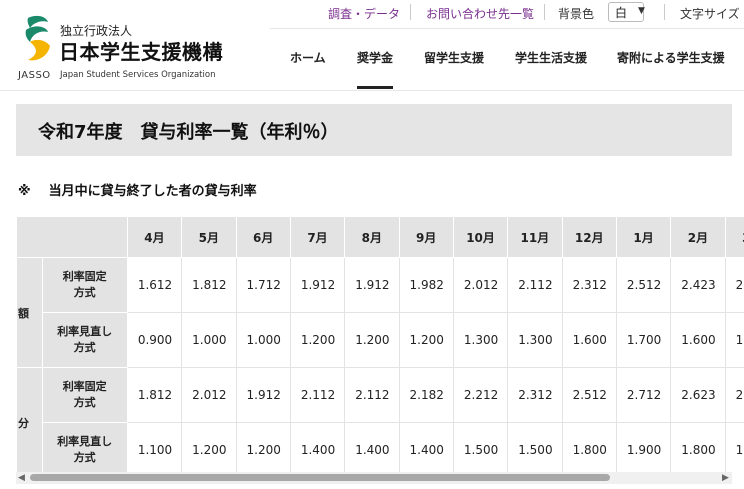 Image resolution: width=744 pixels, height=489 pixels. What do you see at coordinates (21, 478) in the screenshot?
I see `scroll-left-arrow-icon: ◀` at bounding box center [21, 478].